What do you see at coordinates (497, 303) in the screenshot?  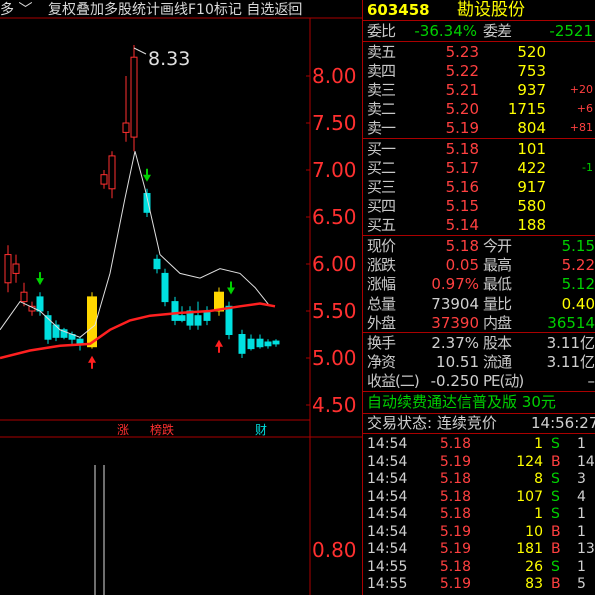 I see `stat-label: 量比` at bounding box center [497, 303].